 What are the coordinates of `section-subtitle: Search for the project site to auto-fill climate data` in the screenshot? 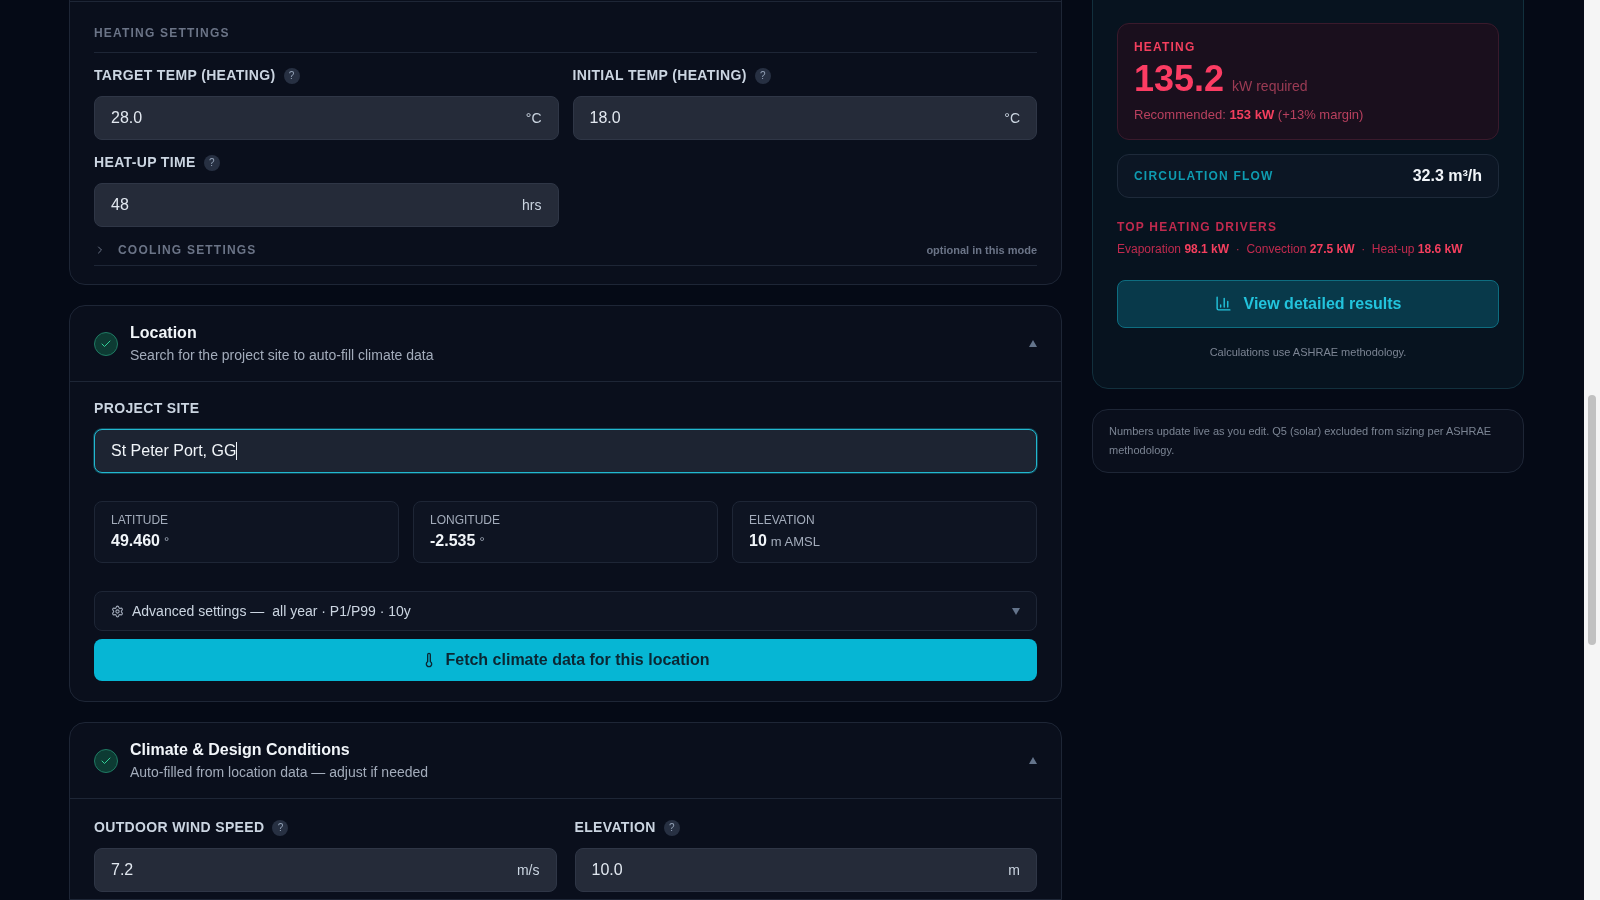 It's located at (282, 355).